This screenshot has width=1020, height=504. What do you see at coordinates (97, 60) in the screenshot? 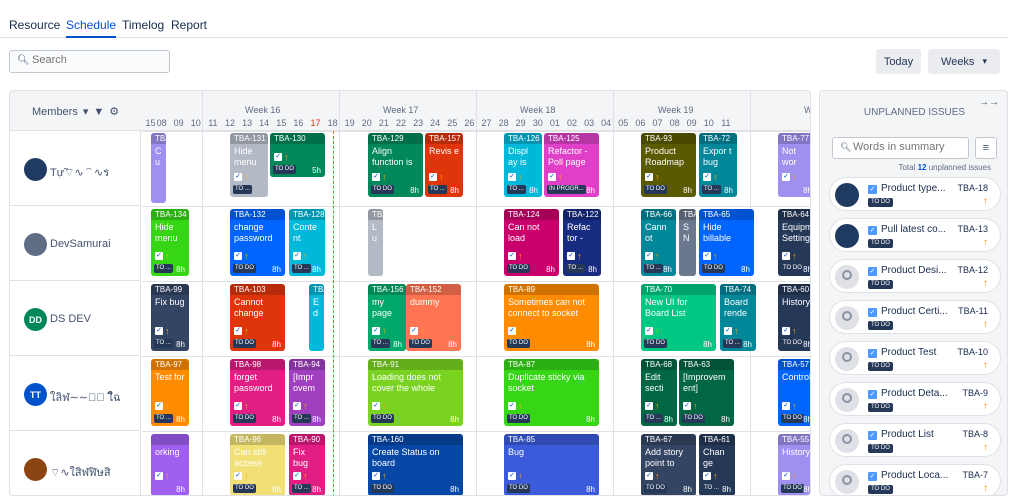
I see `search-input` at bounding box center [97, 60].